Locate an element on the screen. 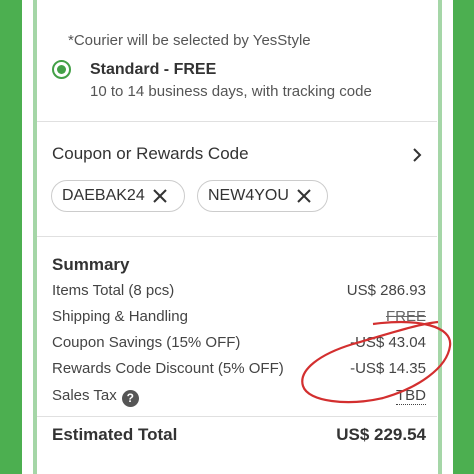 This screenshot has width=474, height=474. summary-row-value: FREE is located at coordinates (405, 316).